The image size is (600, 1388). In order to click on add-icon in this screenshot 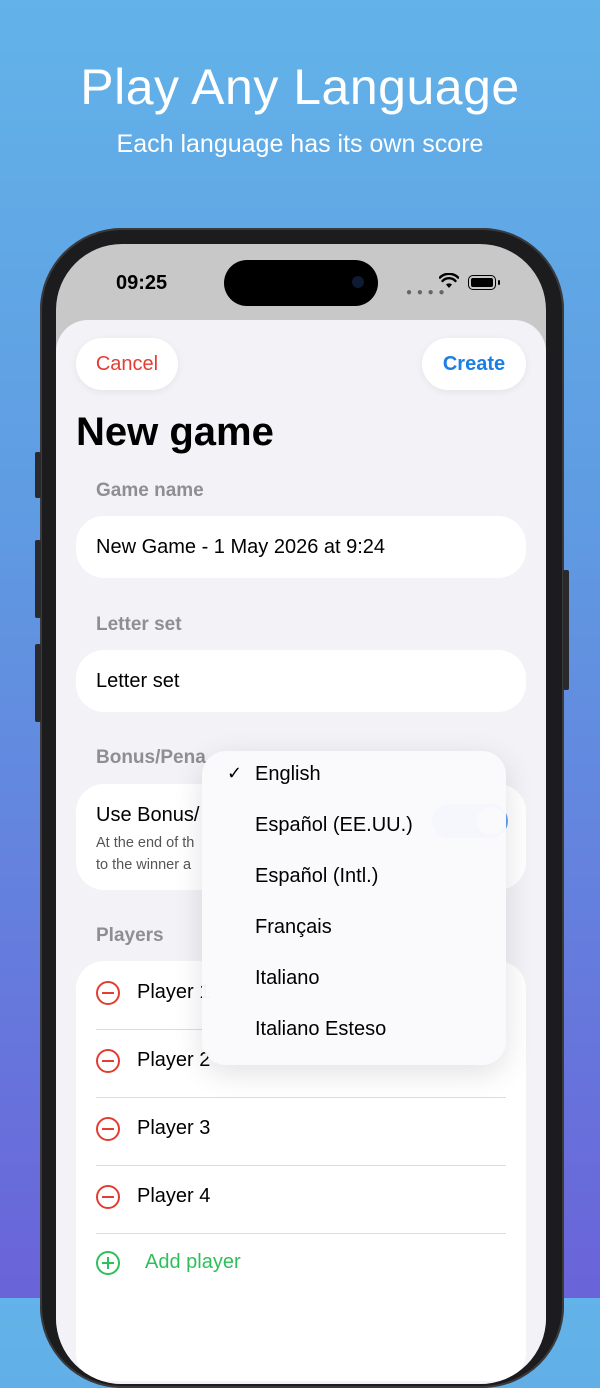, I will do `click(108, 1263)`.